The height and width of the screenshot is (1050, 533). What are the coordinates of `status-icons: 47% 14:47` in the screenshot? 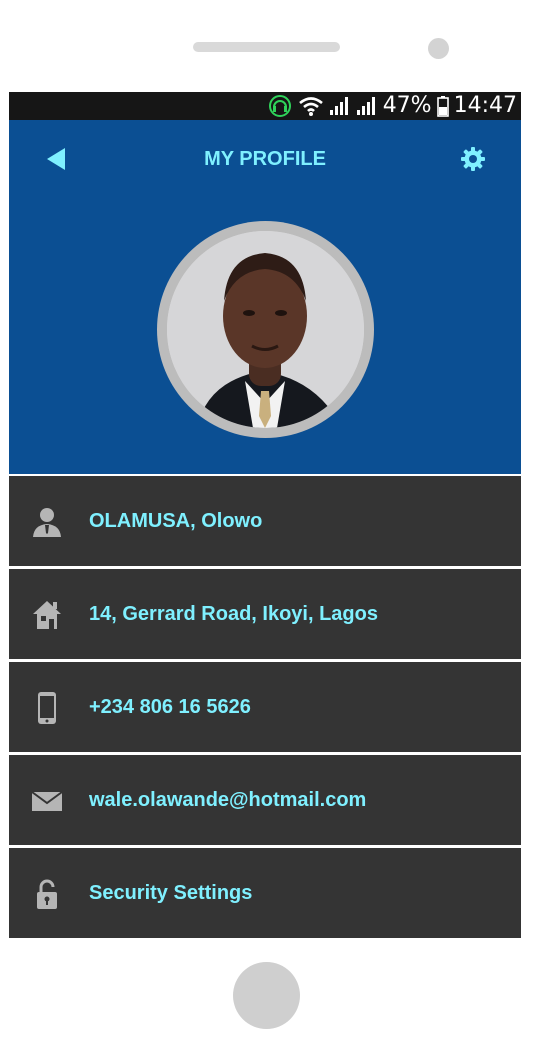 It's located at (392, 106).